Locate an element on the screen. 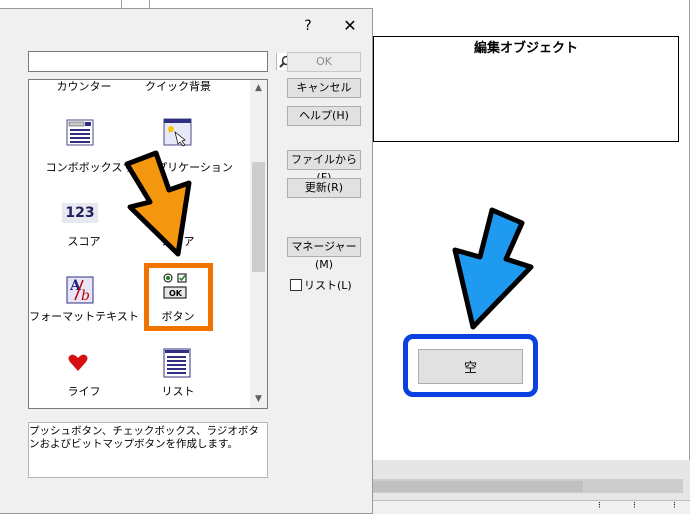 This screenshot has width=690, height=514. ok-button: OK is located at coordinates (324, 62).